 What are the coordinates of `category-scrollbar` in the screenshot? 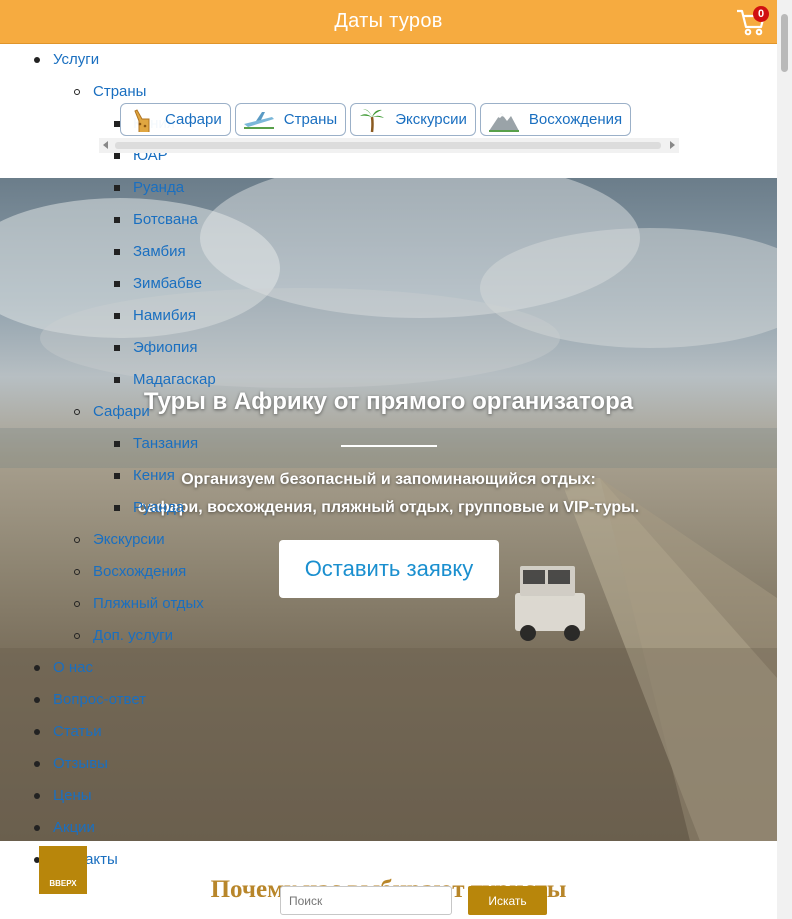 It's located at (389, 145).